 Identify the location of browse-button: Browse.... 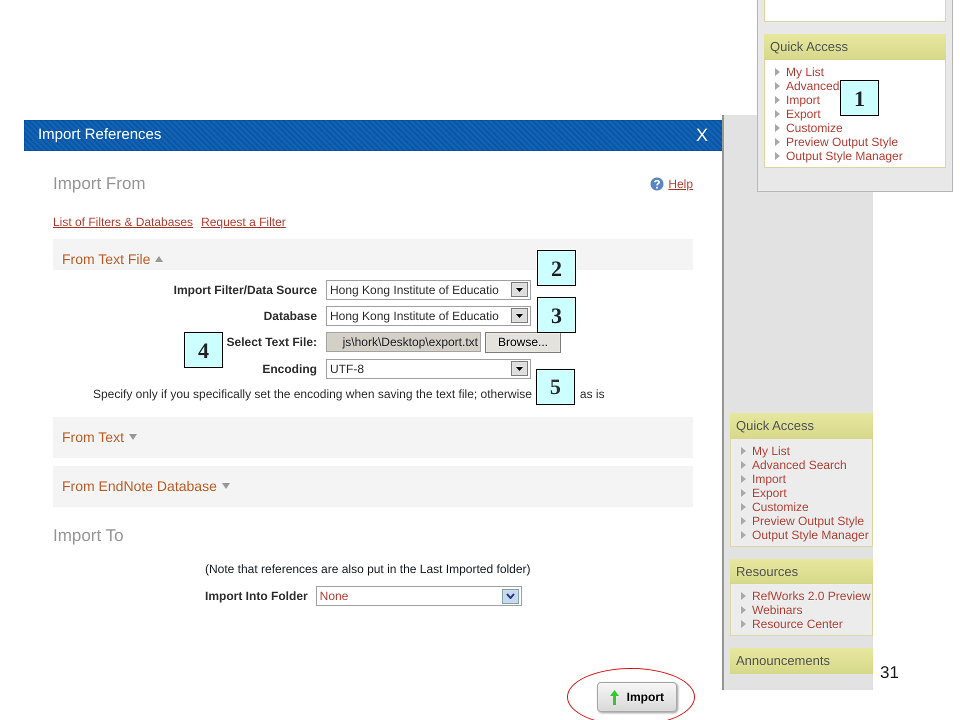
(523, 342).